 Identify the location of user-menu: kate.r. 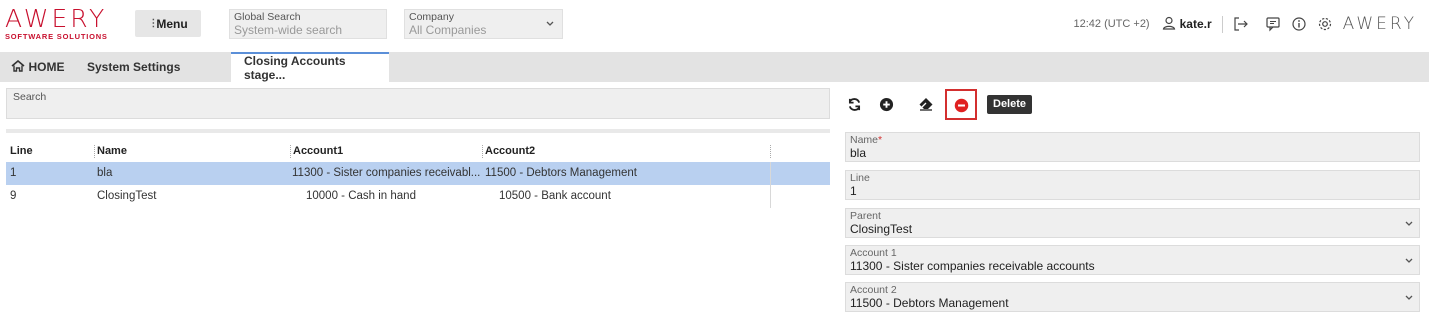
(1192, 24).